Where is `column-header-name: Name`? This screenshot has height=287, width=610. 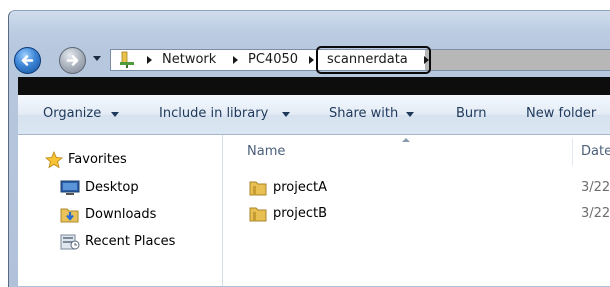
column-header-name: Name is located at coordinates (266, 152).